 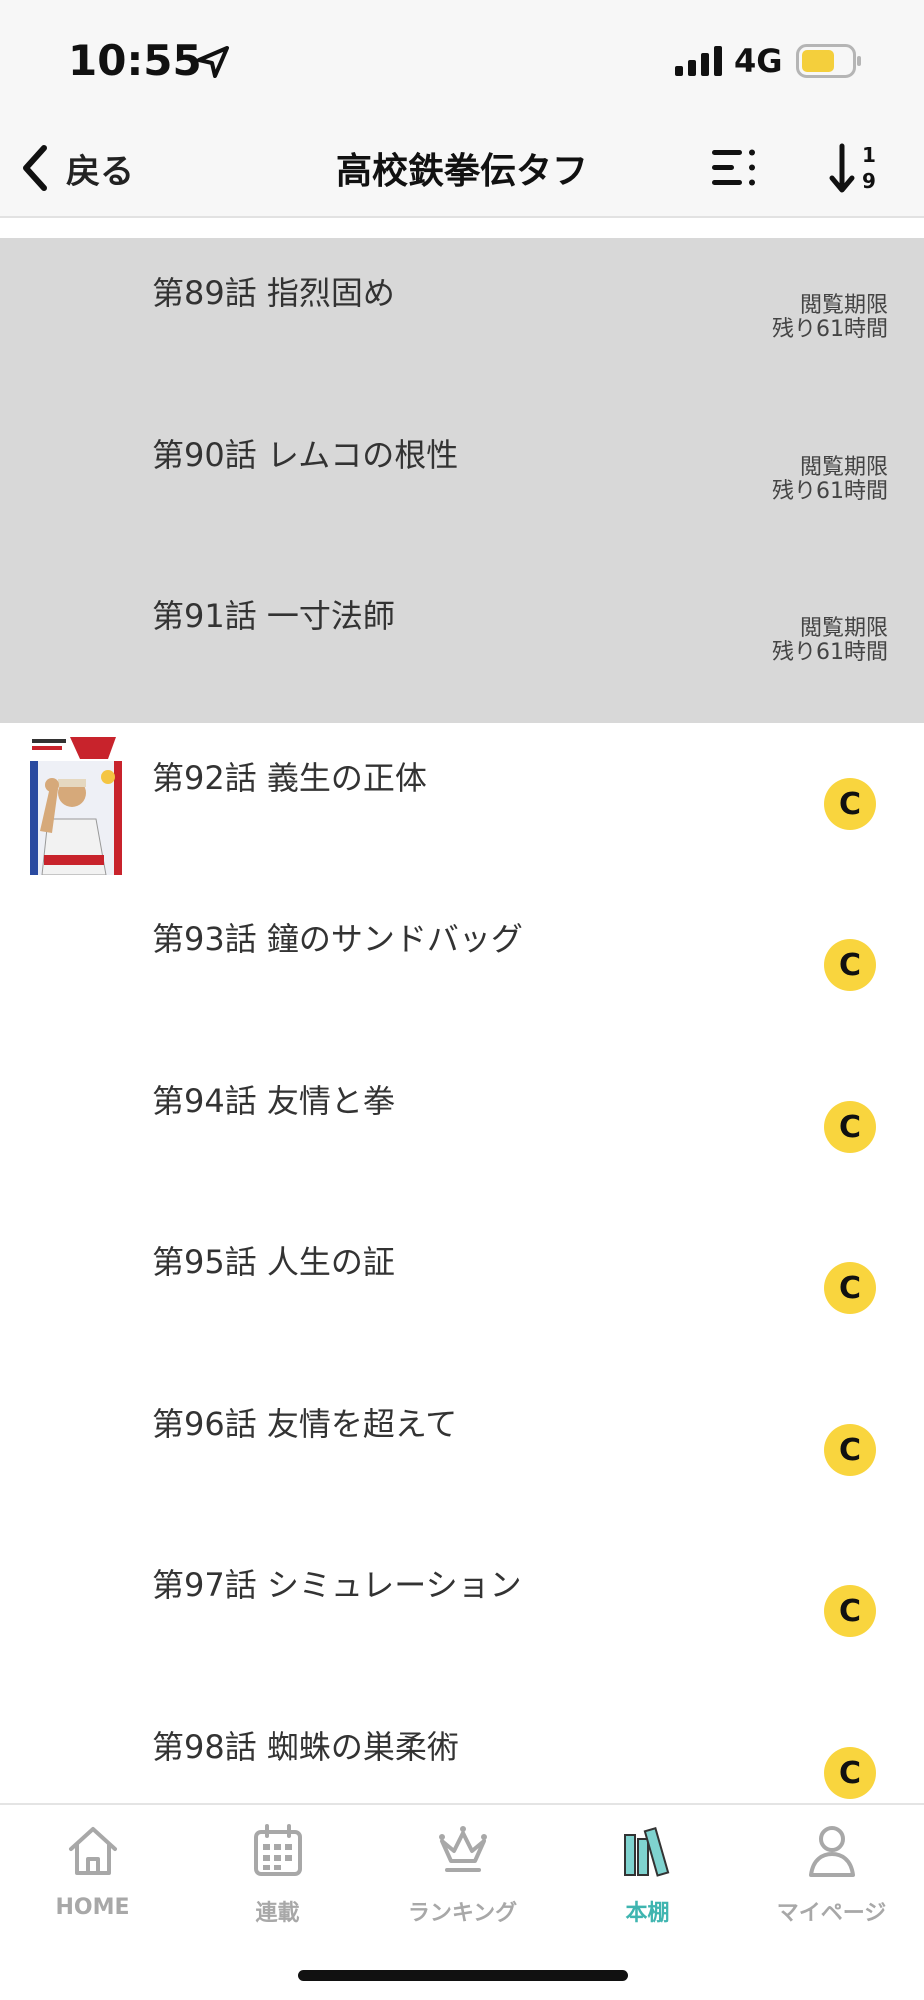 What do you see at coordinates (869, 155) in the screenshot?
I see `svg-text: 1` at bounding box center [869, 155].